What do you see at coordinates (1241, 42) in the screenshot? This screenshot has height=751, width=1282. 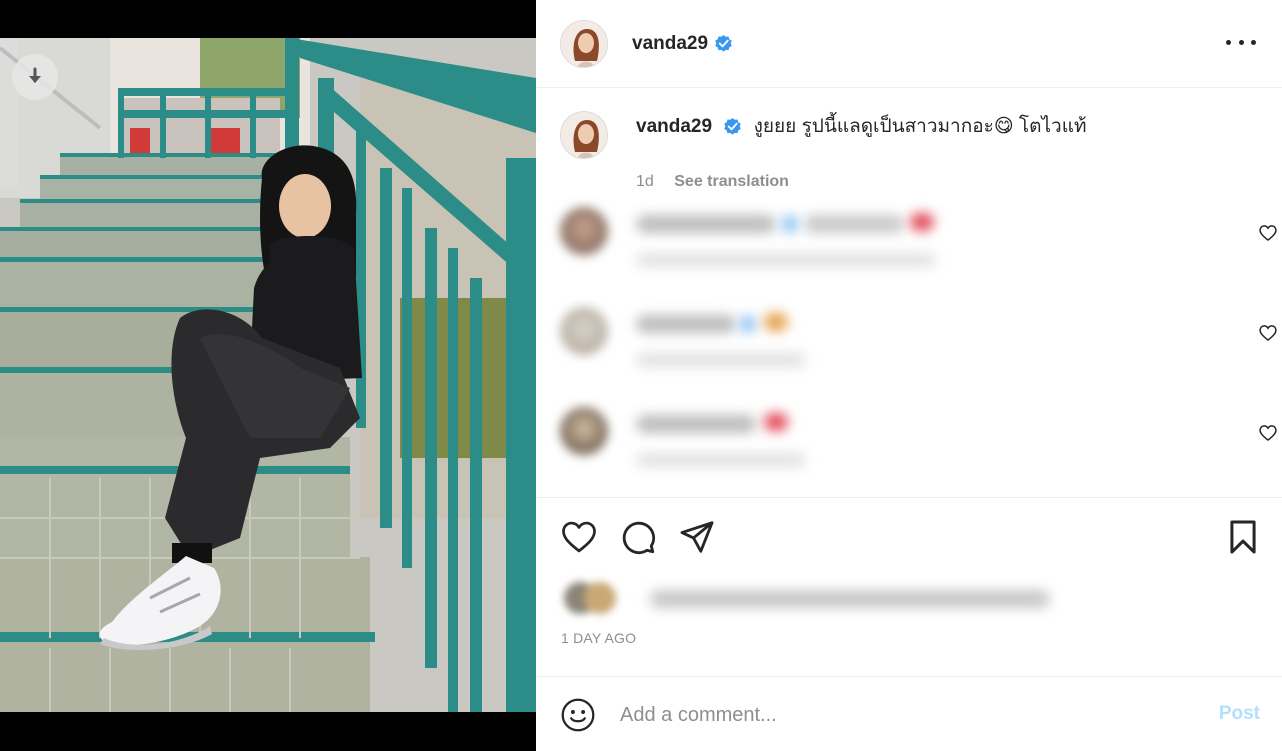 I see `more-options-button` at bounding box center [1241, 42].